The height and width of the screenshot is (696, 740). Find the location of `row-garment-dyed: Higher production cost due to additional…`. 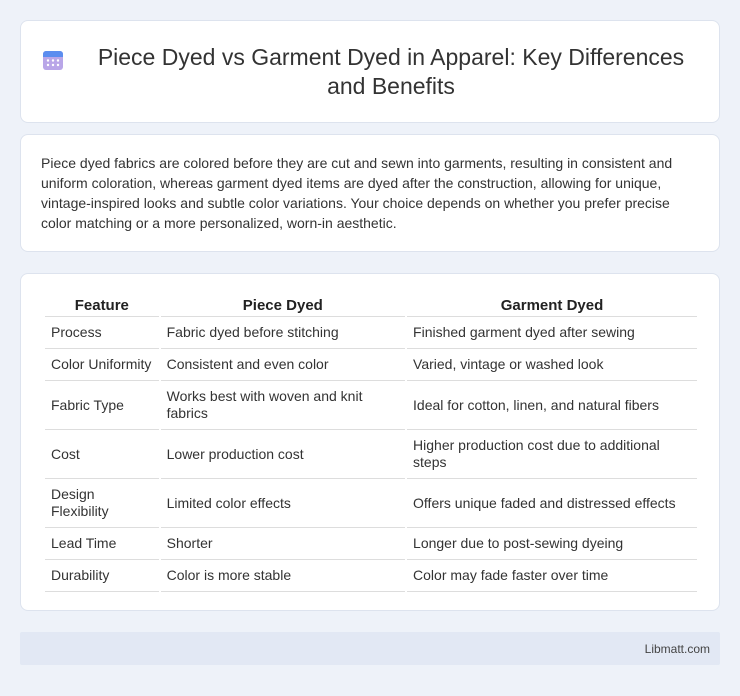

row-garment-dyed: Higher production cost due to additional… is located at coordinates (552, 454).